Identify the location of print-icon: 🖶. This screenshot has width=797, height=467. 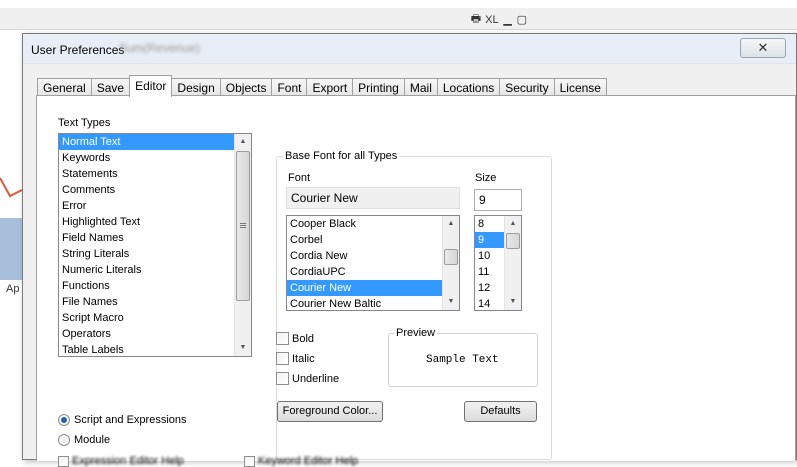
(476, 19).